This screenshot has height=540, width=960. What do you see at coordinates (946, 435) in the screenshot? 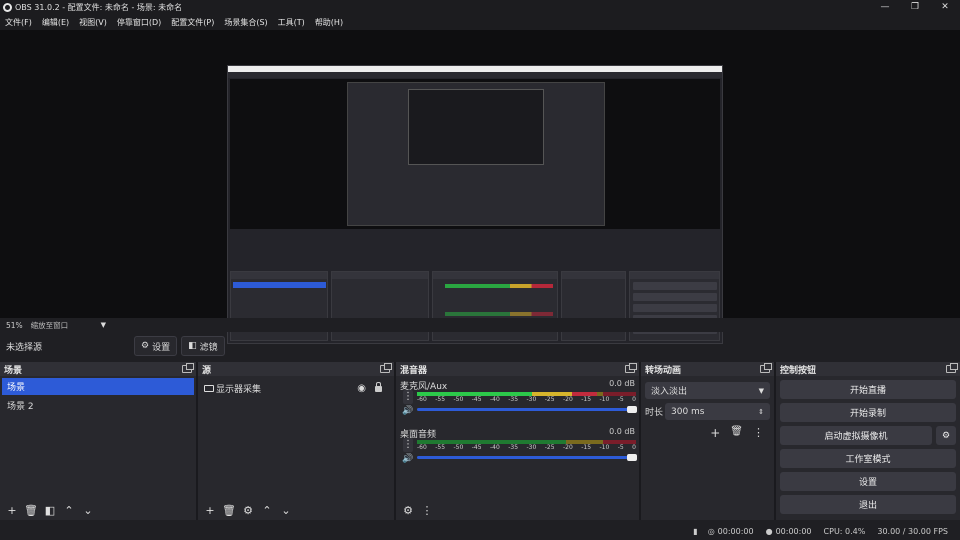
I see `virtual-camera-settings-icon: ⚙` at bounding box center [946, 435].